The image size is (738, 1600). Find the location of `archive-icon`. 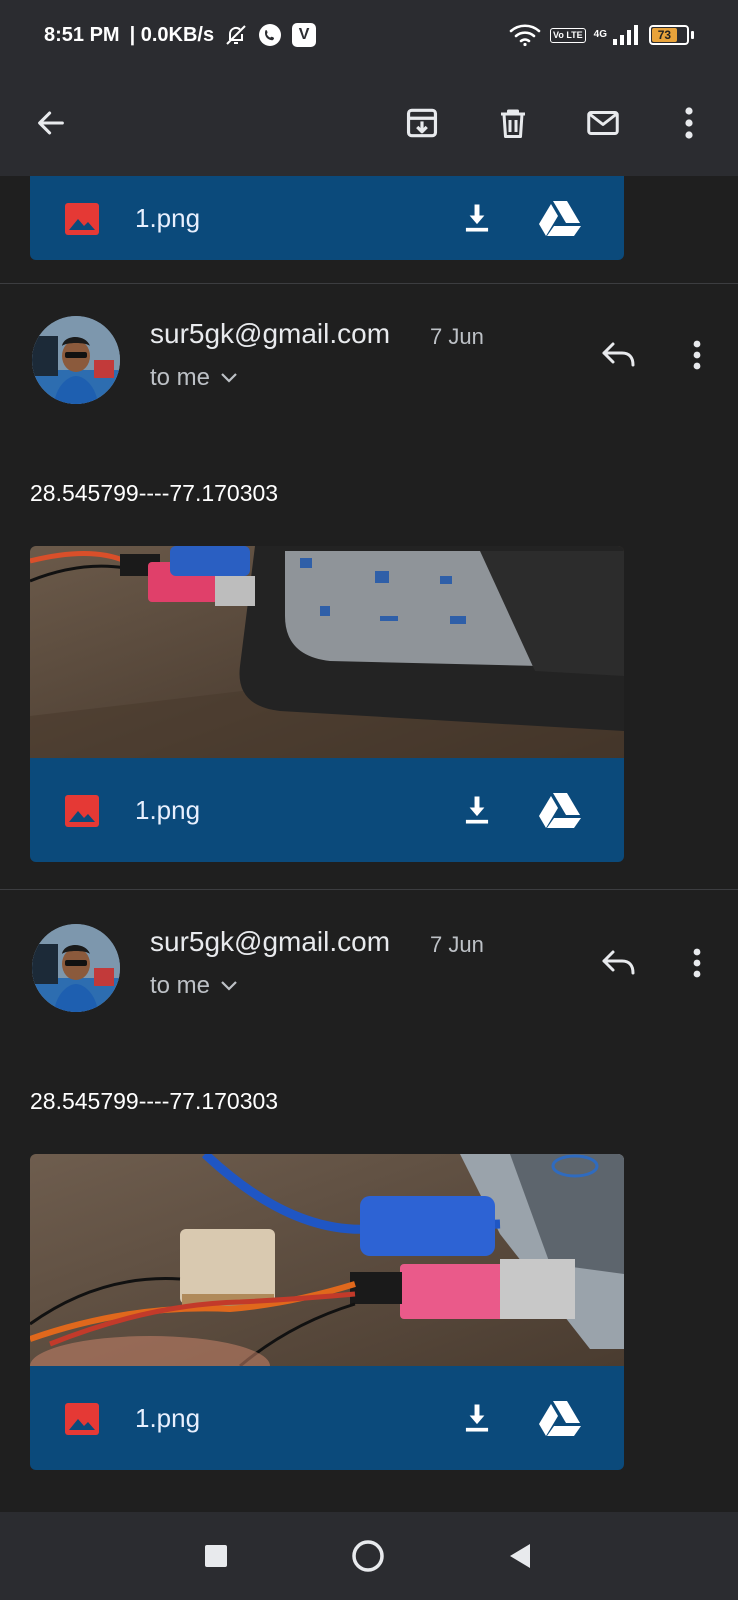

archive-icon is located at coordinates (422, 123).